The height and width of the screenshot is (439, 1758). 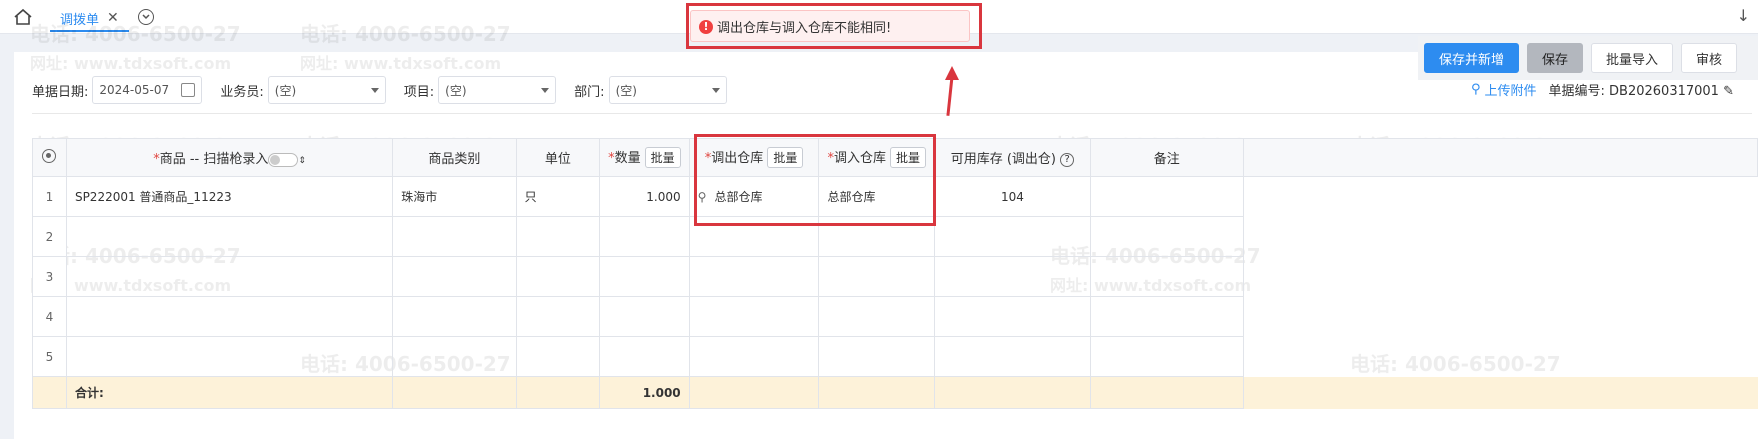 What do you see at coordinates (326, 90) in the screenshot?
I see `staff-select: (空)` at bounding box center [326, 90].